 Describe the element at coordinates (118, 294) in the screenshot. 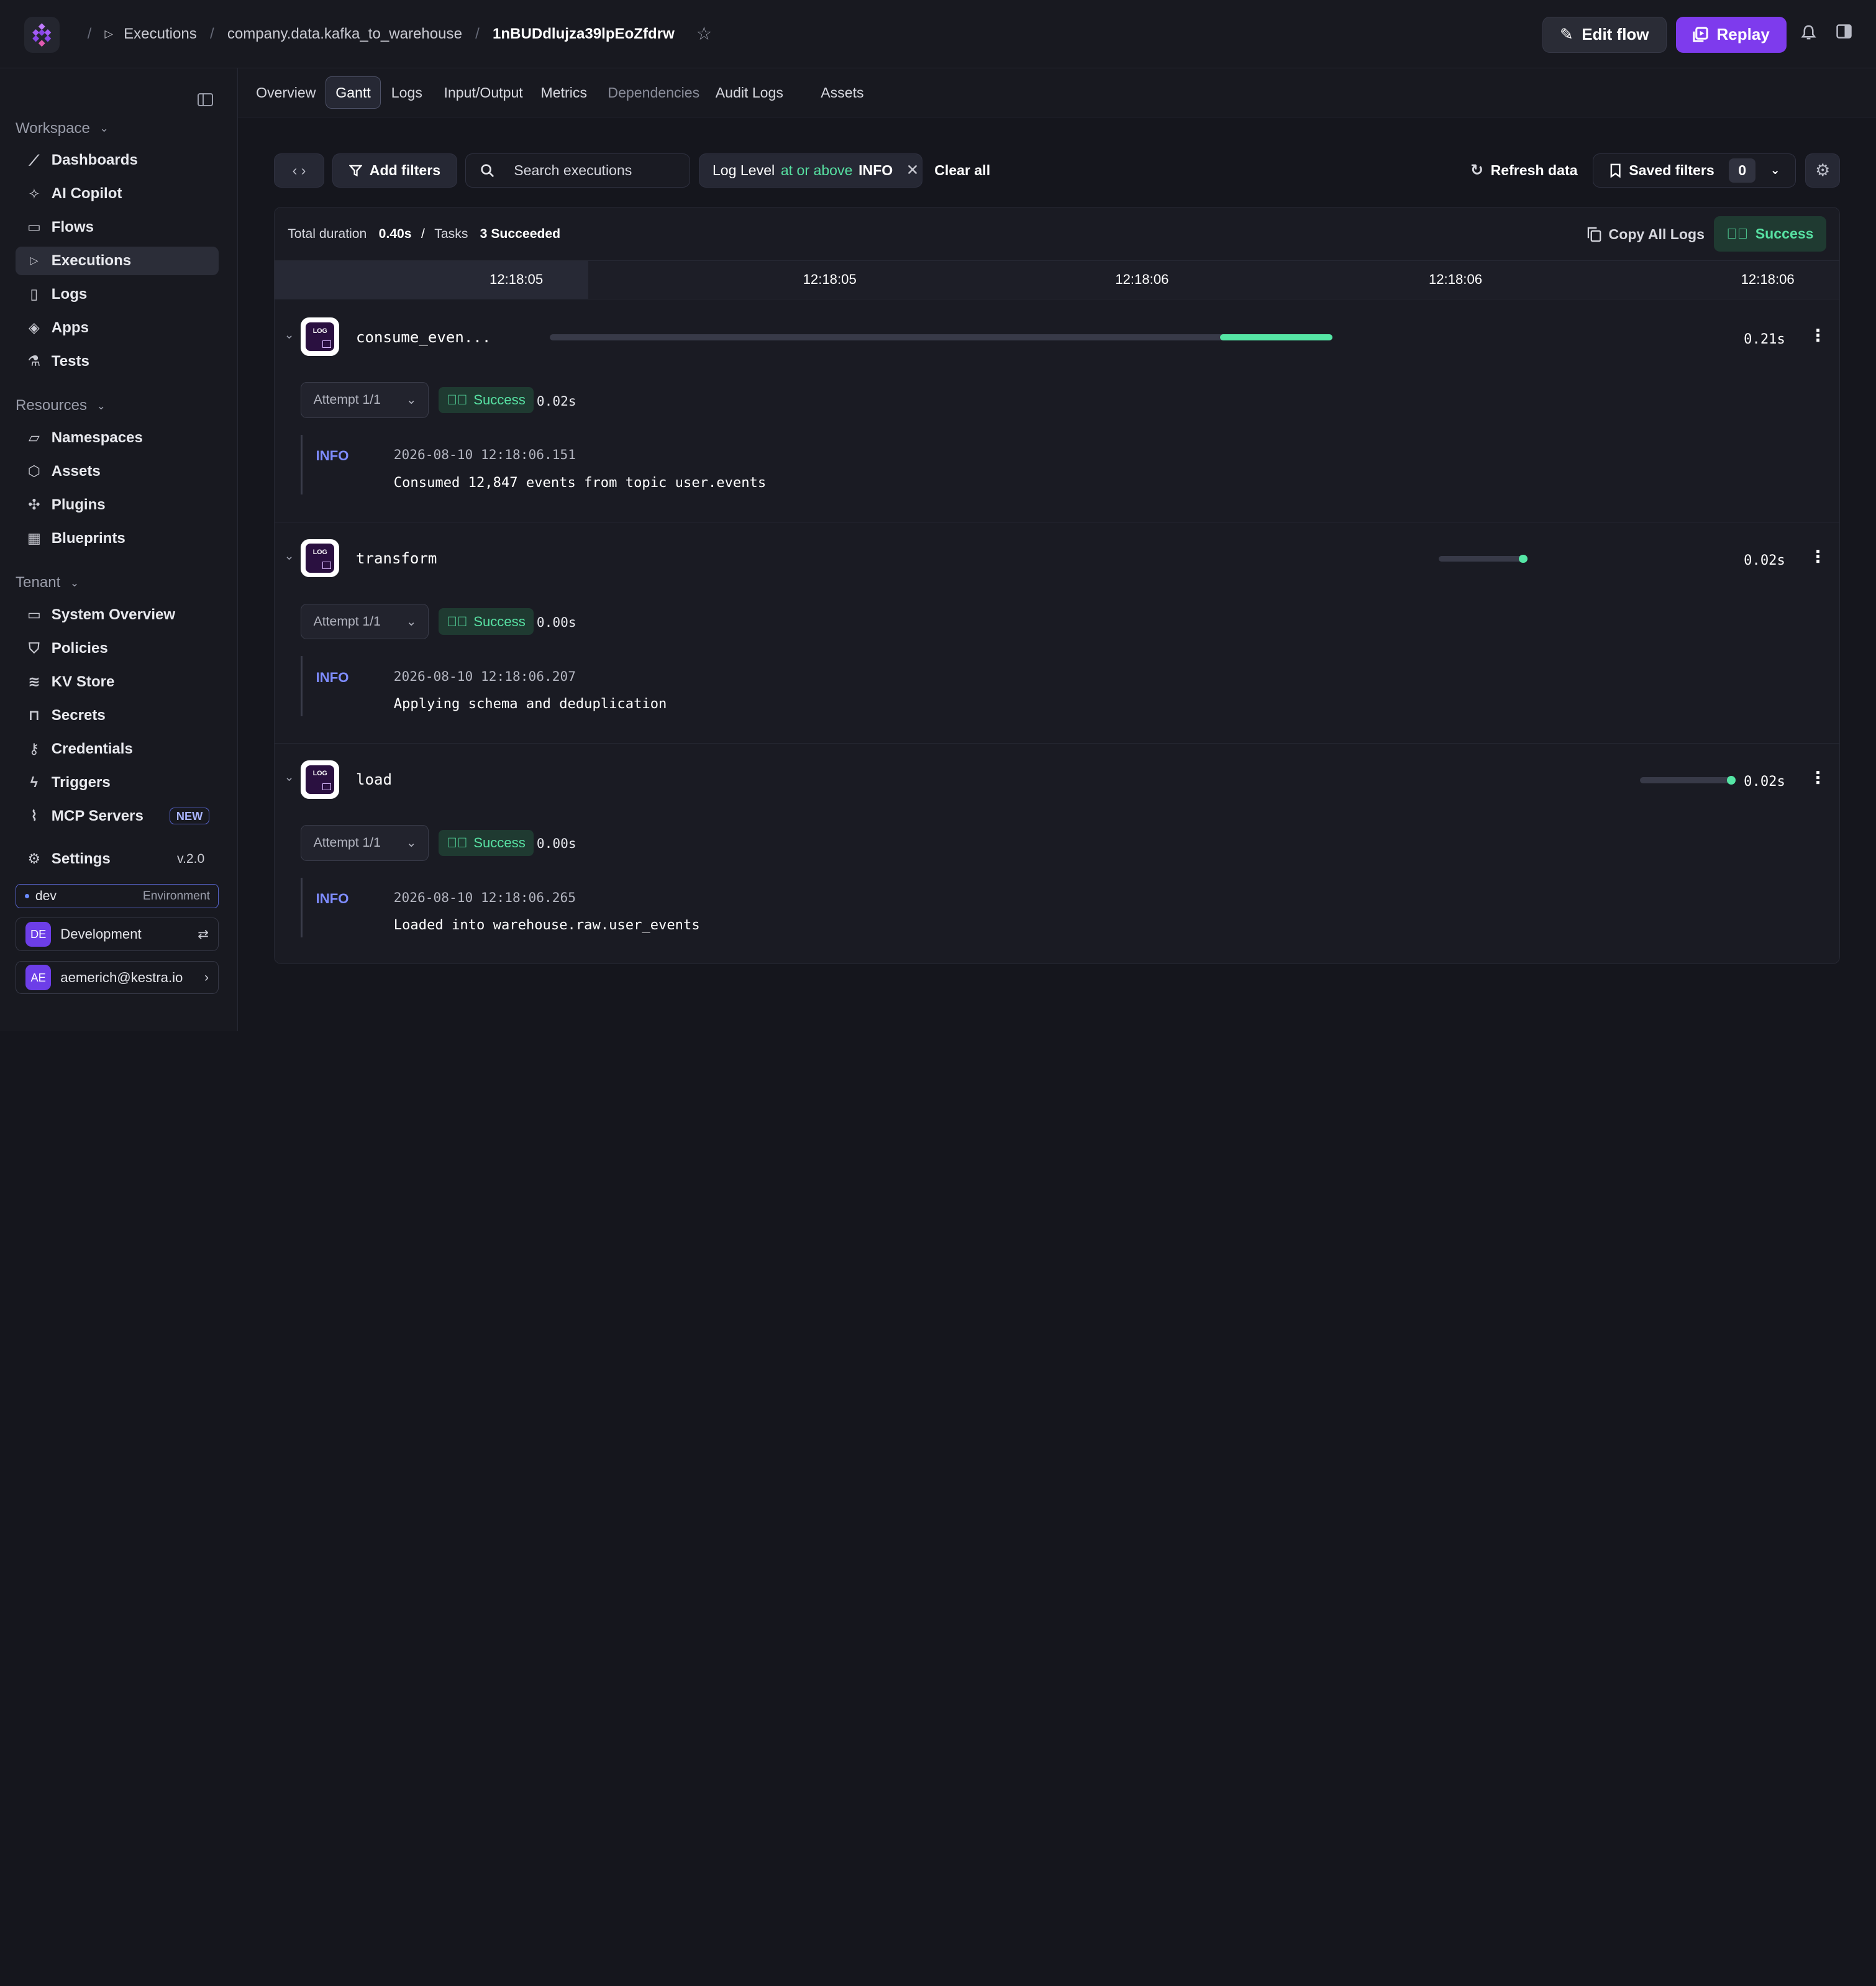

I see `sidebar-item-logs: ▯ Logs` at that location.